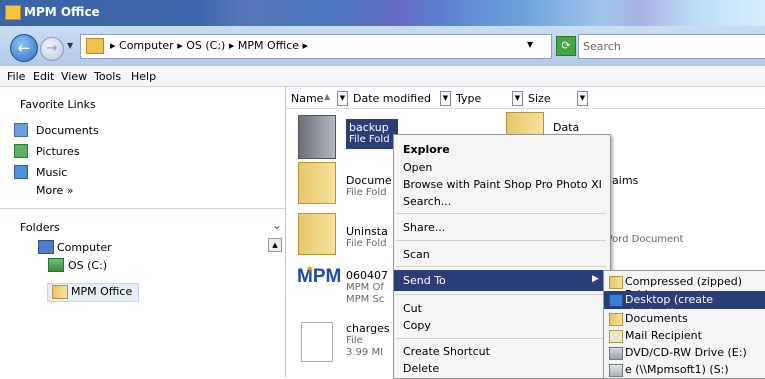  Describe the element at coordinates (307, 98) in the screenshot. I see `column-name: Name` at that location.